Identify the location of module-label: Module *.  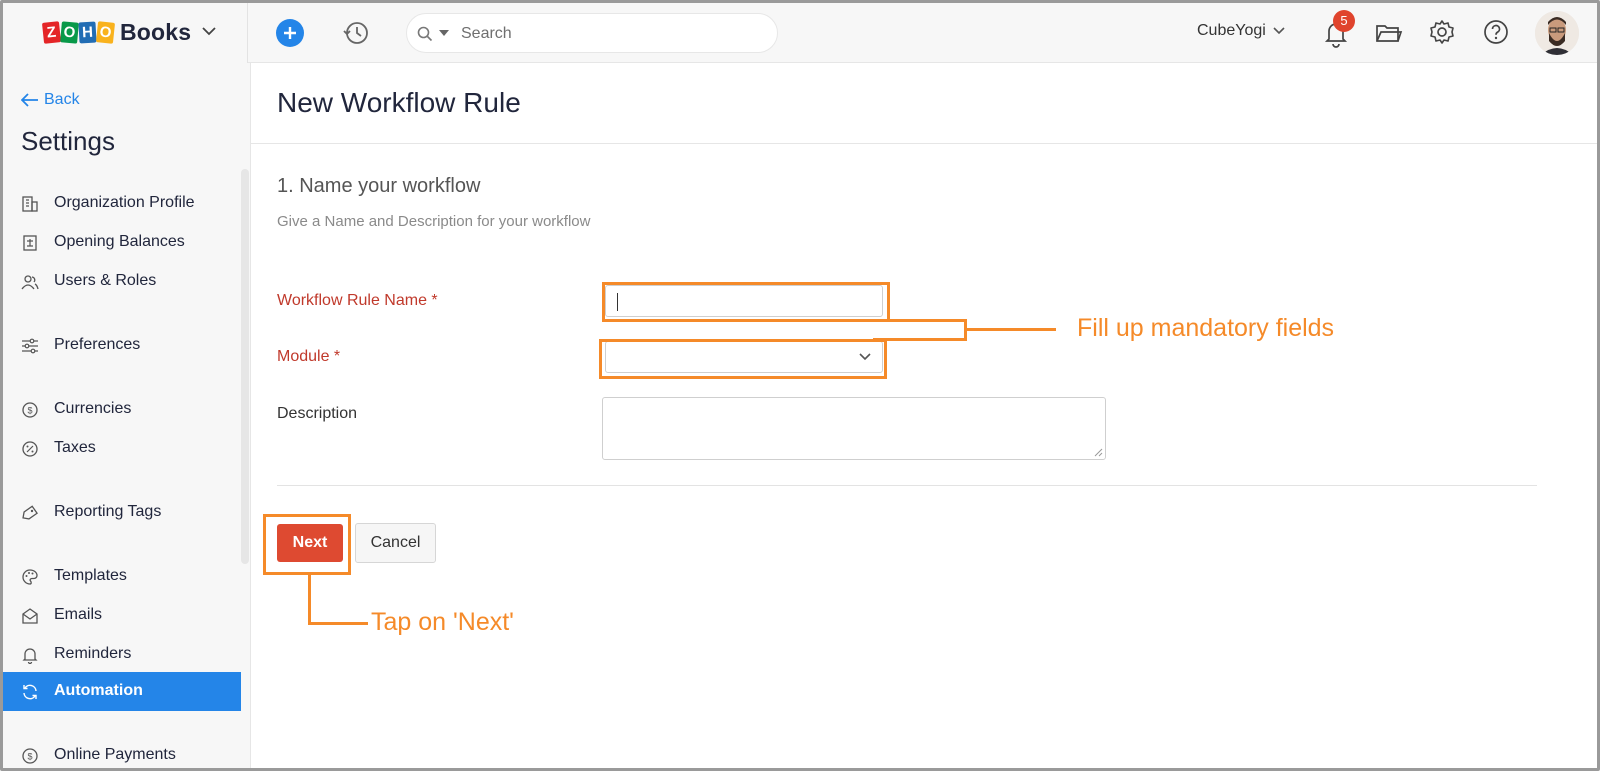
(309, 356).